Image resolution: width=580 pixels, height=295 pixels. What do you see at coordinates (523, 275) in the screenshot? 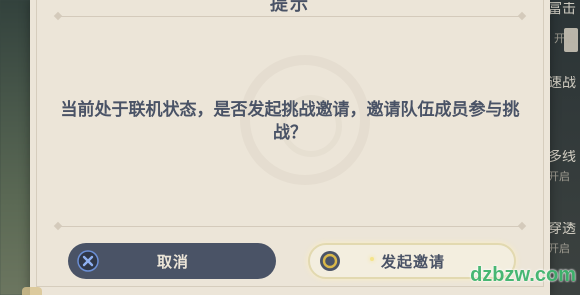
I see `site-watermark: dzbzw.com` at bounding box center [523, 275].